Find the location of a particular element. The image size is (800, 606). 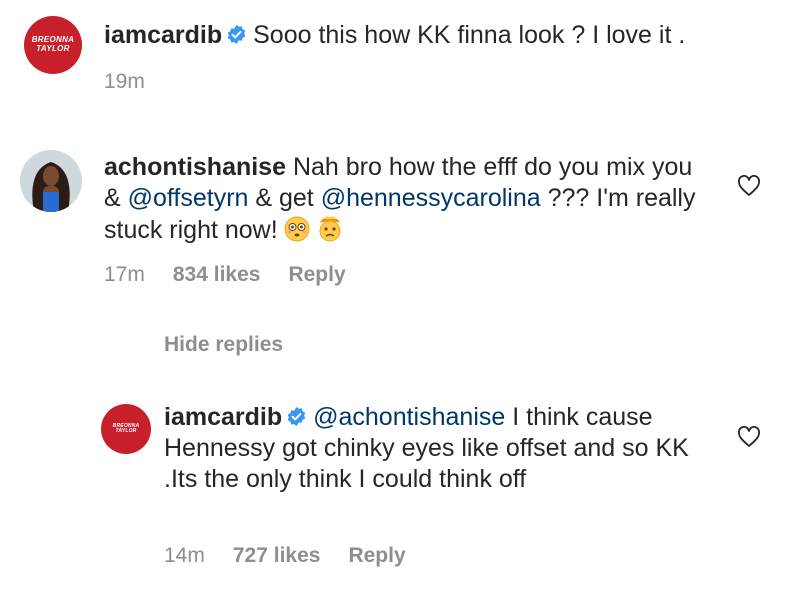

comment-meta: 17m 834 likes Reply is located at coordinates (225, 275).